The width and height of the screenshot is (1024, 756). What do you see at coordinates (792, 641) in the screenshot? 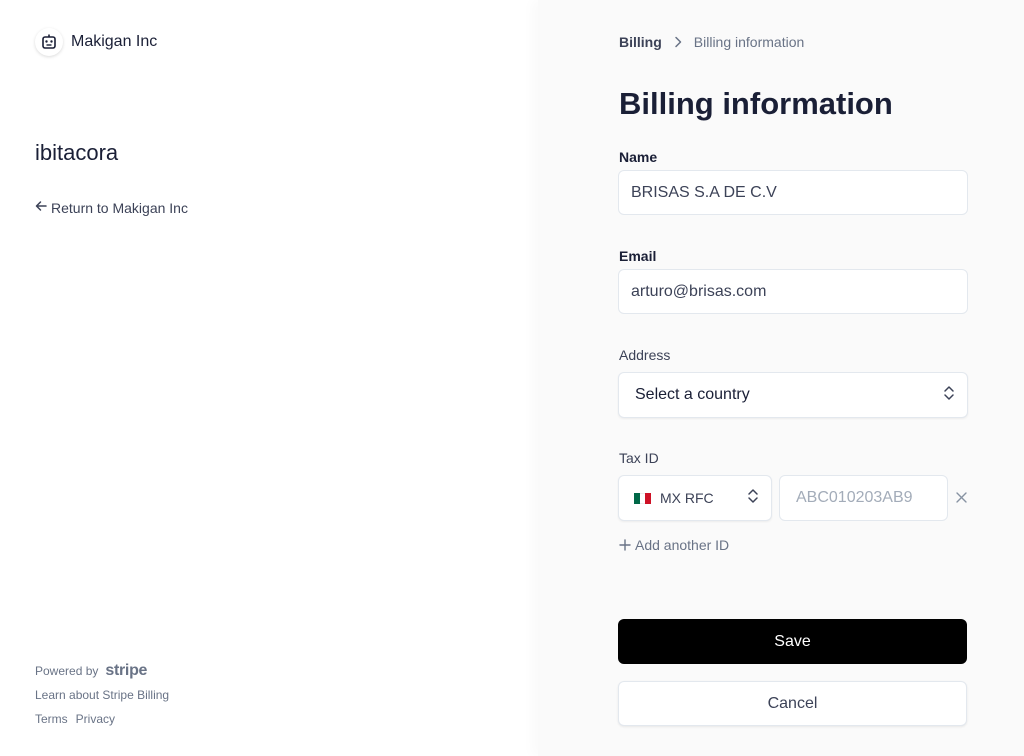
I see `save-button: Save` at bounding box center [792, 641].